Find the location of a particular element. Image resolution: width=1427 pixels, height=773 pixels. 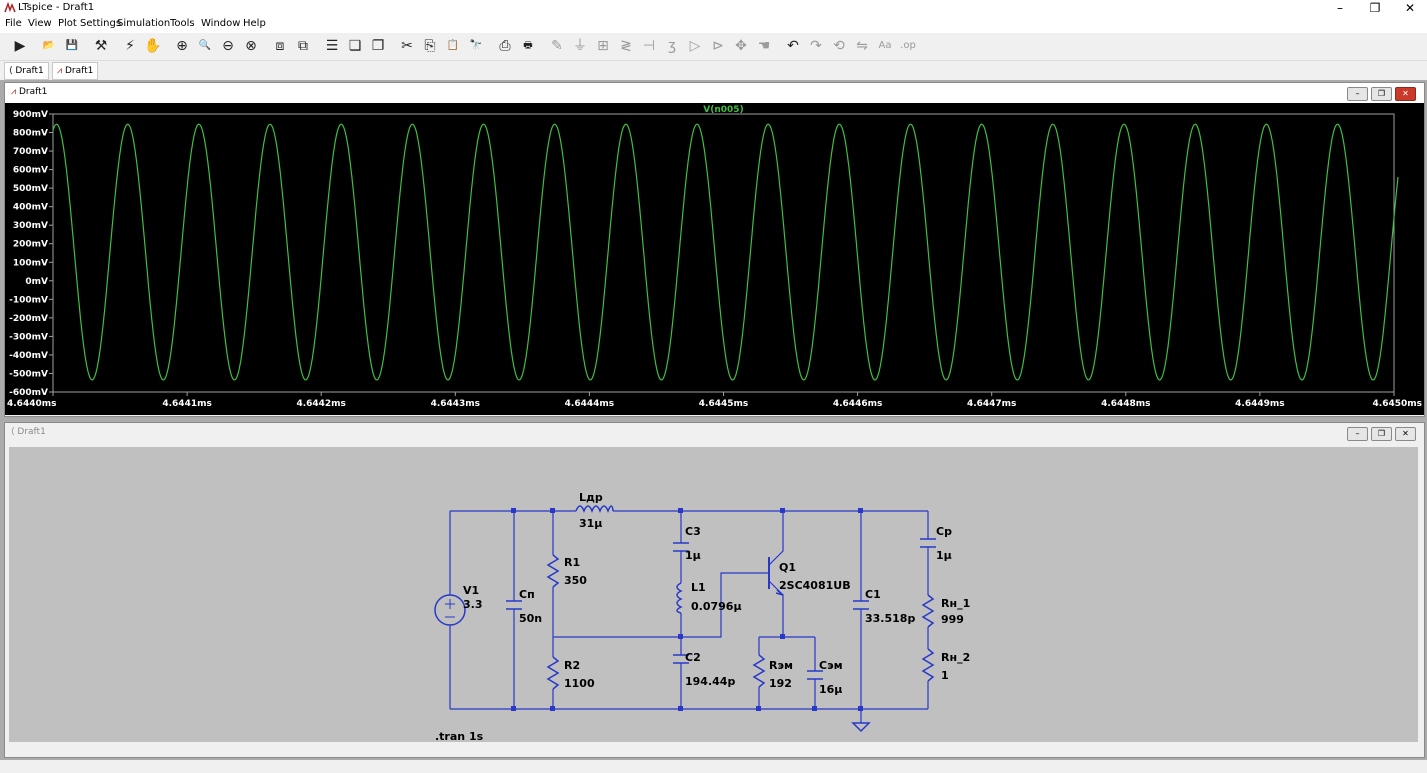

diode-icon: ▷ is located at coordinates (695, 46).